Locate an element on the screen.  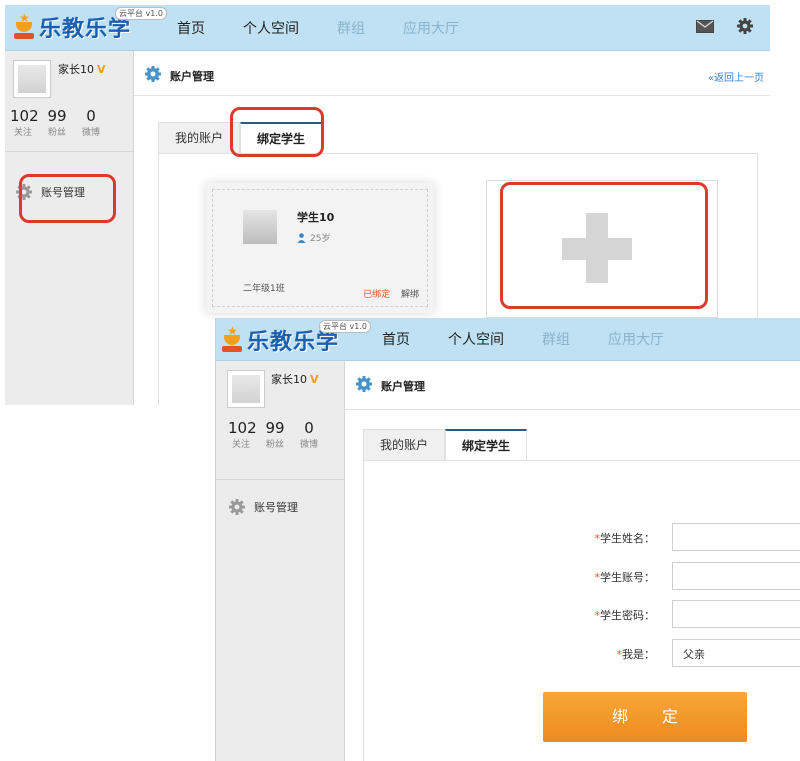
student-card: 学生10 25岁 二年级1班 已绑定 解绑 is located at coordinates (320, 248).